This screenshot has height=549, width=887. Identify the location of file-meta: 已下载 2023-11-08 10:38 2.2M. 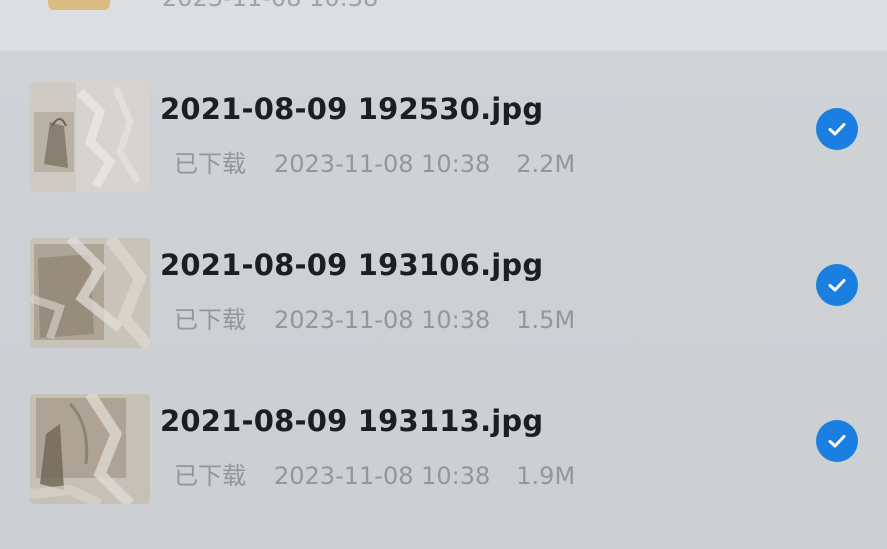
(374, 161).